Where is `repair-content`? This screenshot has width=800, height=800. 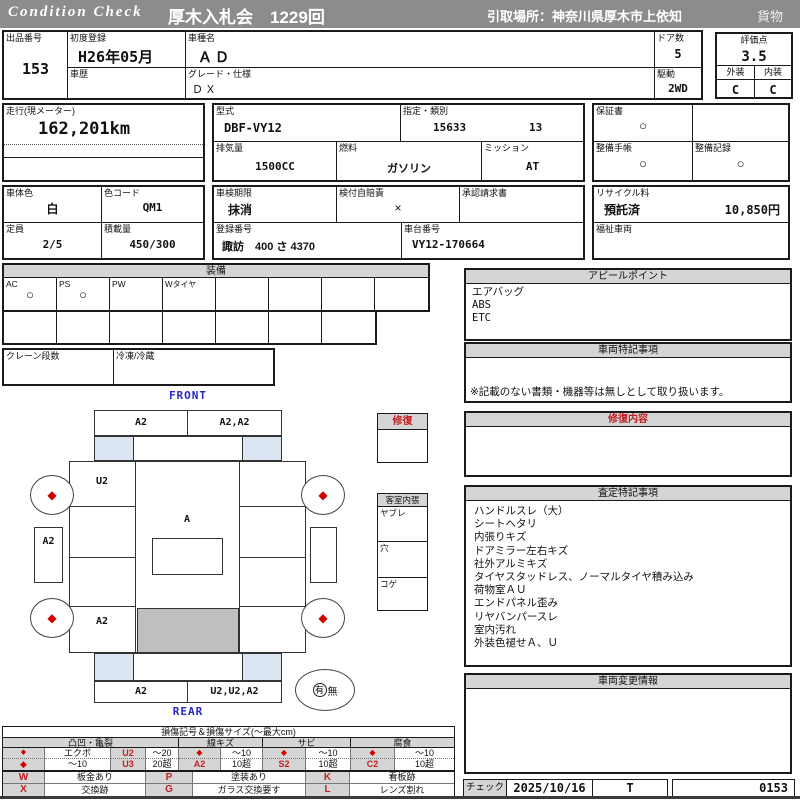
repair-content is located at coordinates (402, 446).